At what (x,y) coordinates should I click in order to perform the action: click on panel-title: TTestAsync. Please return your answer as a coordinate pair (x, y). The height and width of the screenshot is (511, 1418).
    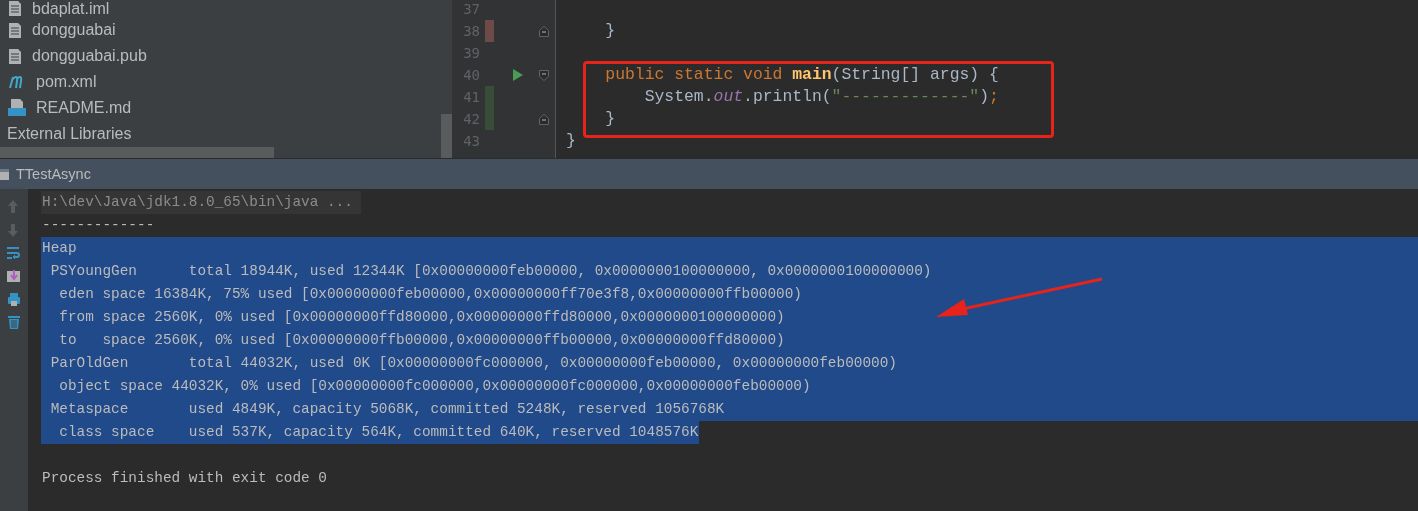
    Looking at the image, I should click on (53, 174).